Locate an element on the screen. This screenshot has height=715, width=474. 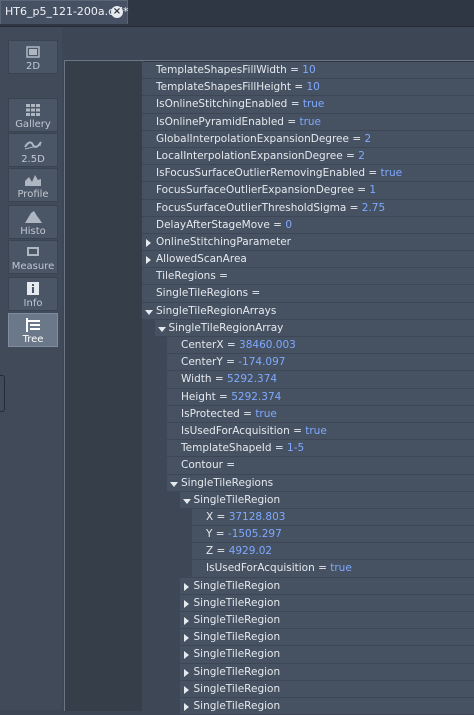
tree-node-key: FocusSurfaceOutlierThresholdSigma is located at coordinates (251, 208).